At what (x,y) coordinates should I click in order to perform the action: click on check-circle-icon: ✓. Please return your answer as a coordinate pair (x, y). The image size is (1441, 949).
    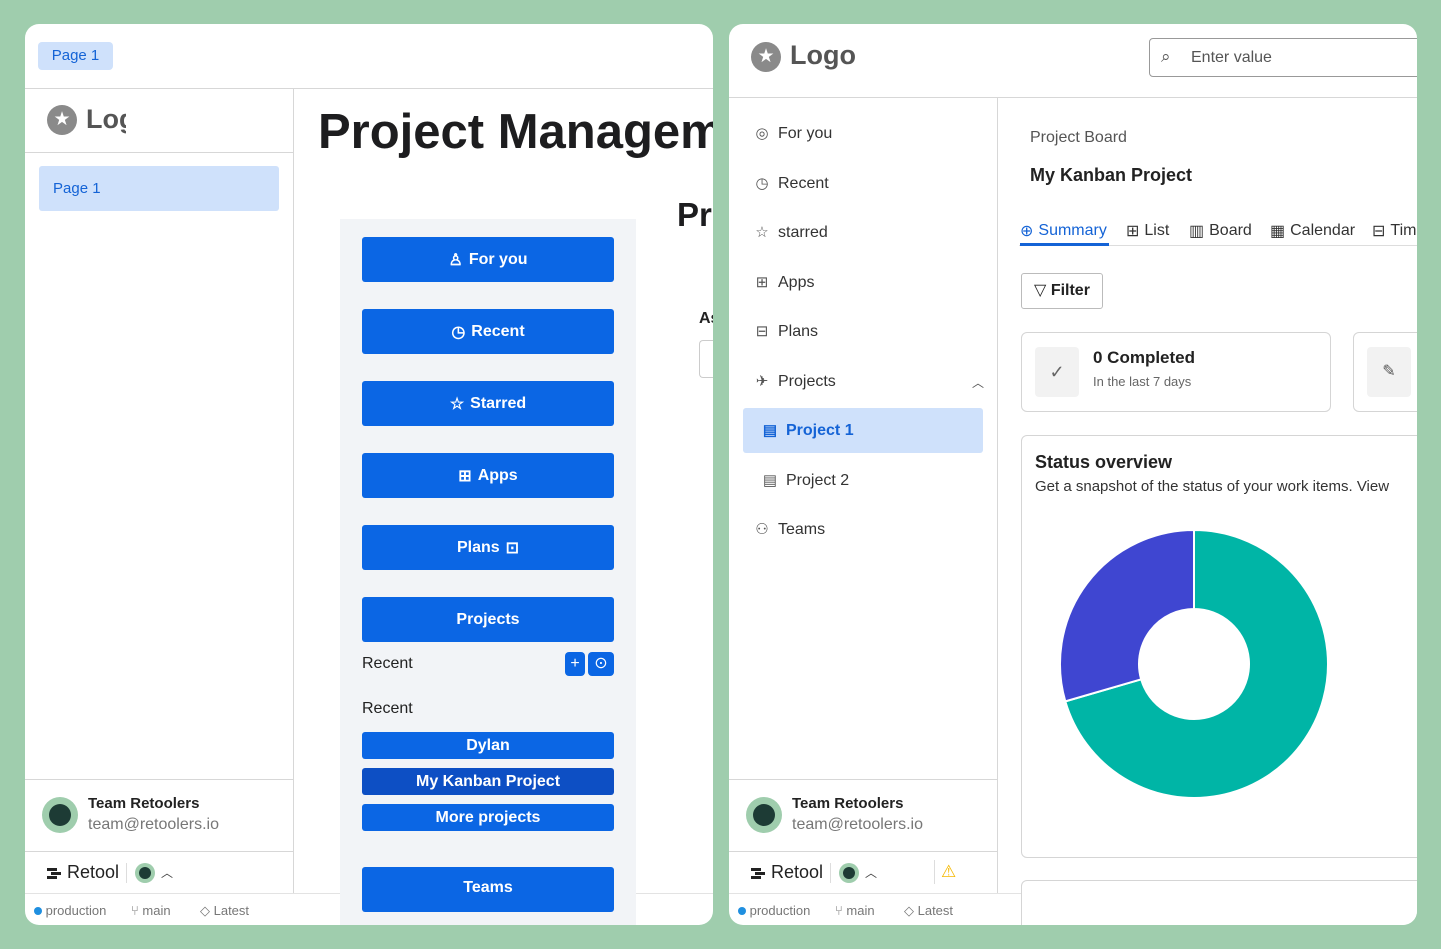
    Looking at the image, I should click on (1057, 372).